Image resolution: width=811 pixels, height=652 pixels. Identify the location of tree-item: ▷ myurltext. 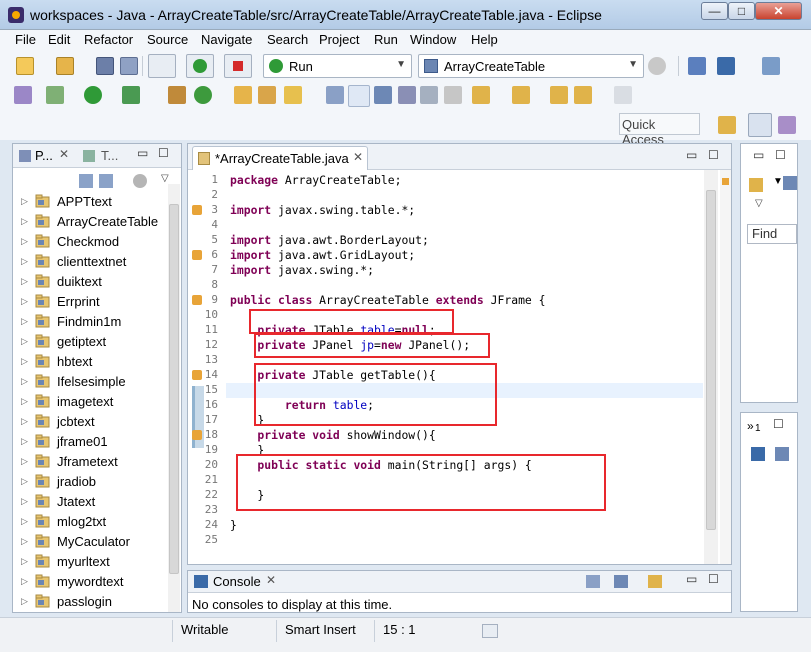
(90, 562).